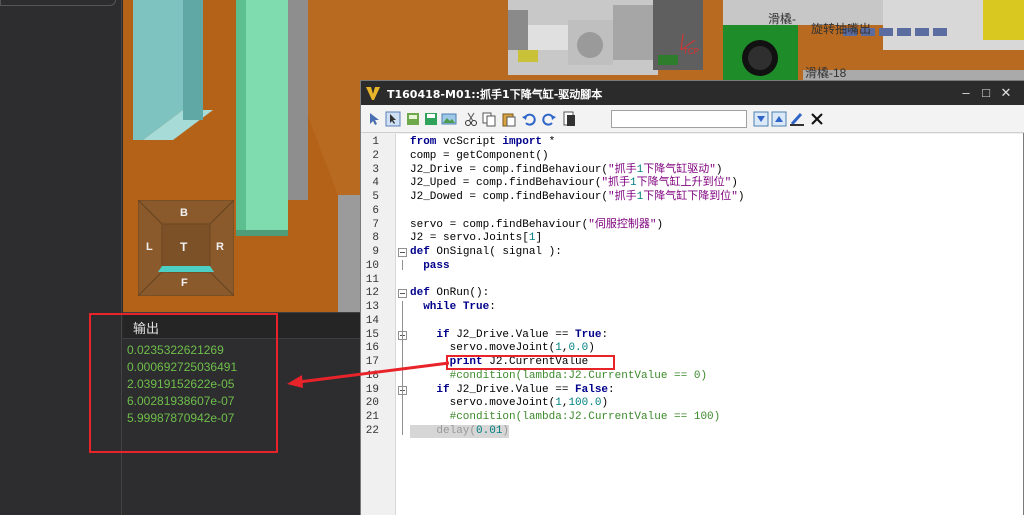  I want to click on line-number: 12, so click(372, 293).